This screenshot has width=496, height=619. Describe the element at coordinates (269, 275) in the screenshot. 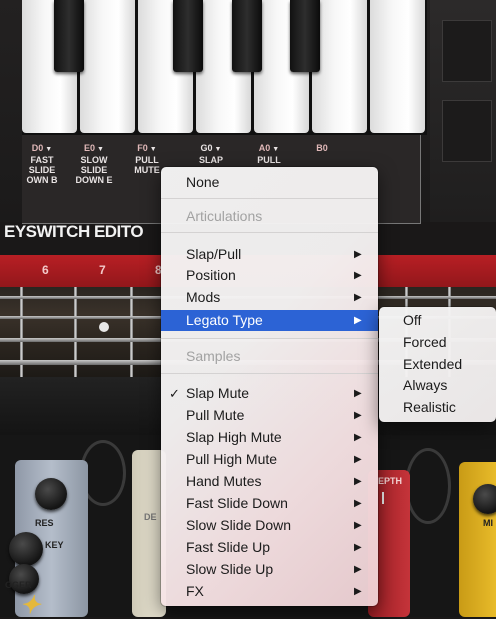

I see `menu-item-position: Position ▶` at that location.